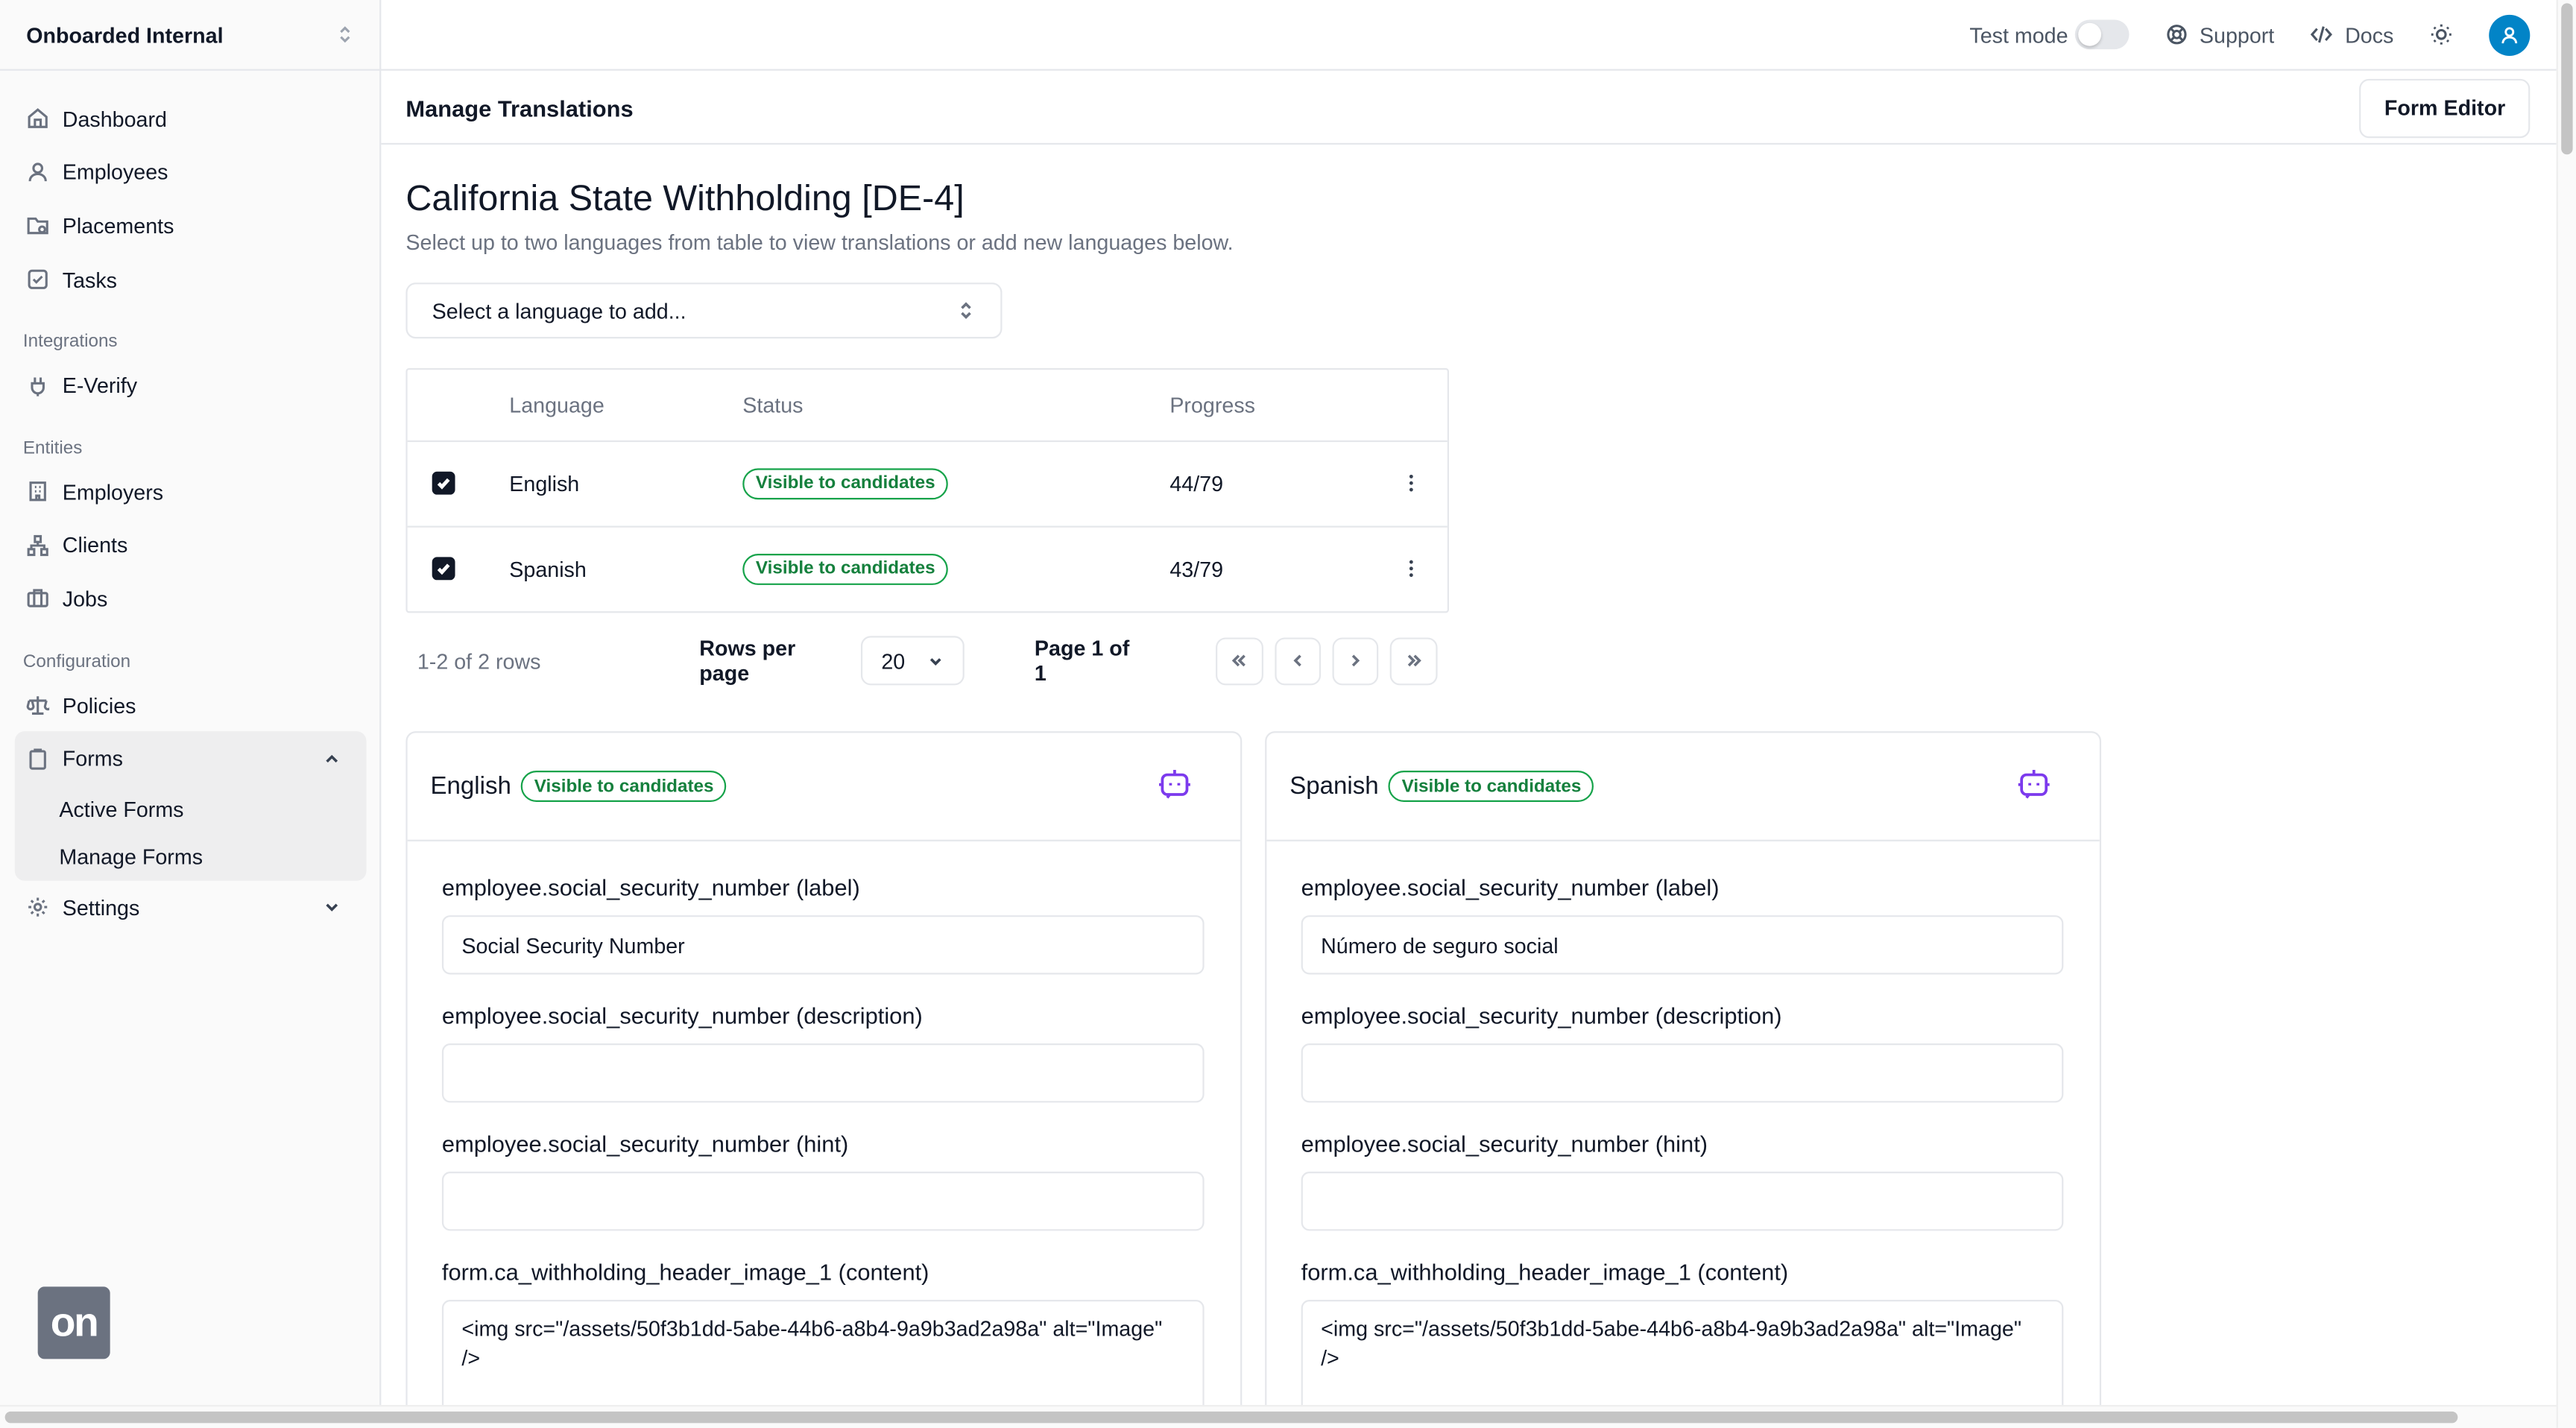 This screenshot has height=1428, width=2576. I want to click on network-icon, so click(37, 545).